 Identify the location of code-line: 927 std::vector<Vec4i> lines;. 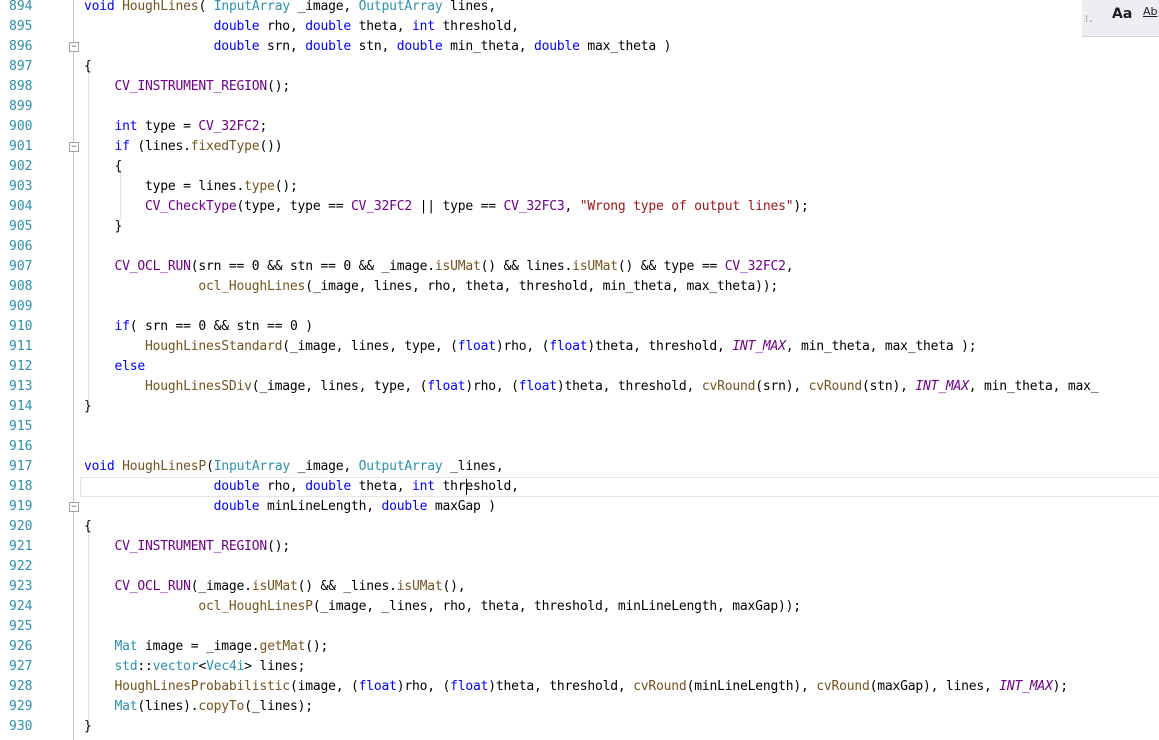
(579, 667).